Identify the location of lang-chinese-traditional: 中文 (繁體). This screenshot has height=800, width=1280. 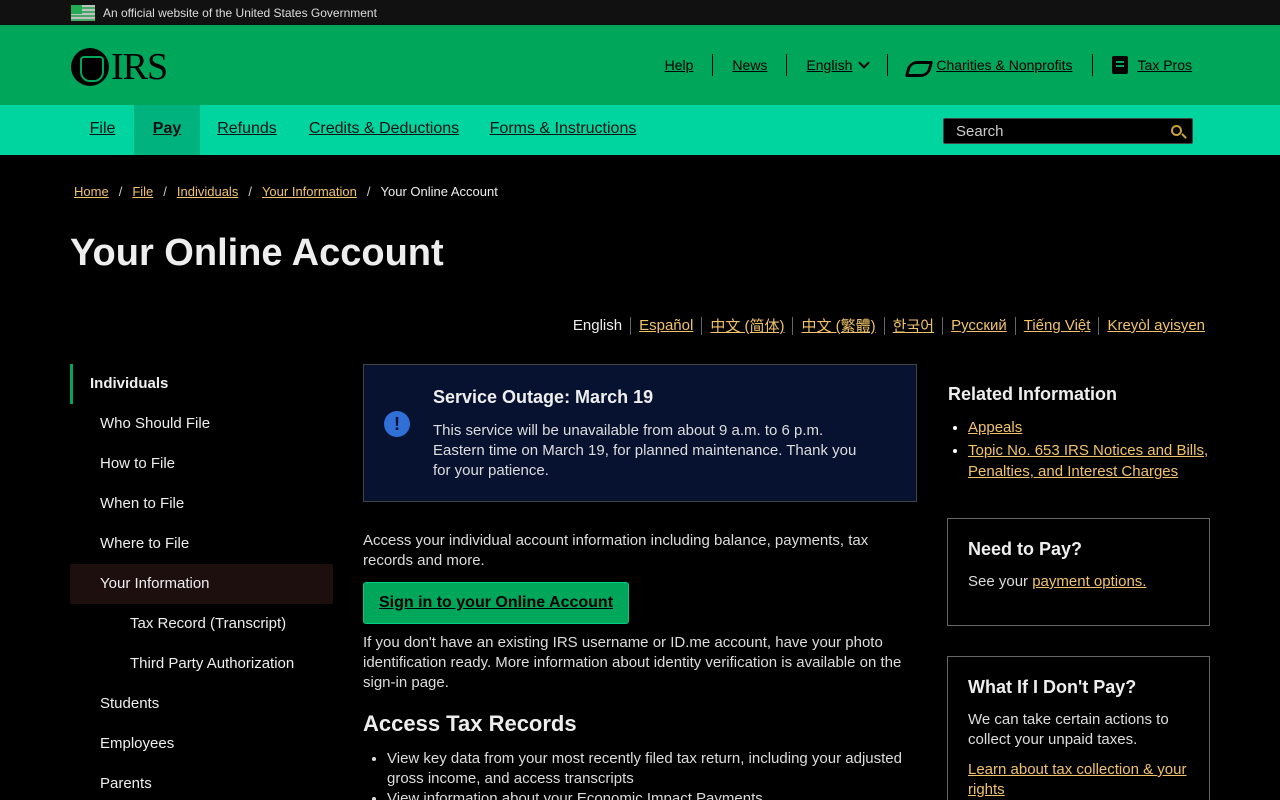
(838, 325).